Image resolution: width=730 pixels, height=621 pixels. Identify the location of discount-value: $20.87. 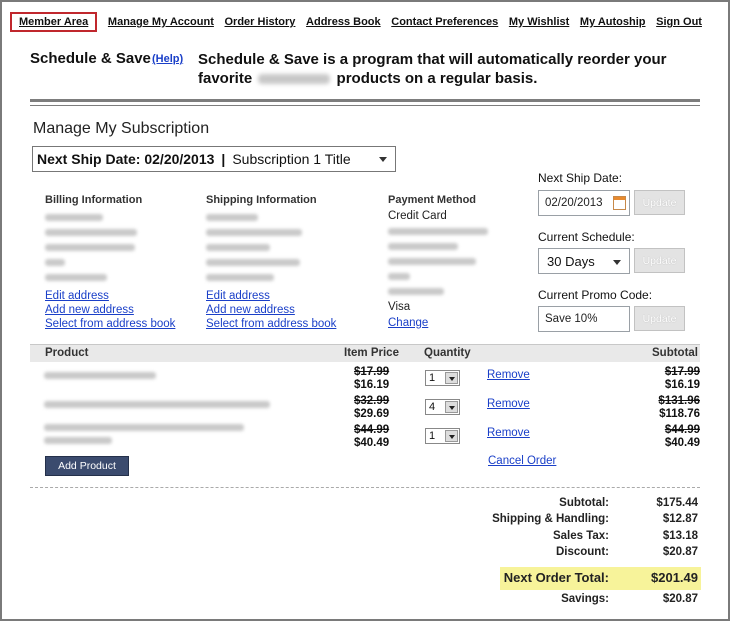
(680, 552).